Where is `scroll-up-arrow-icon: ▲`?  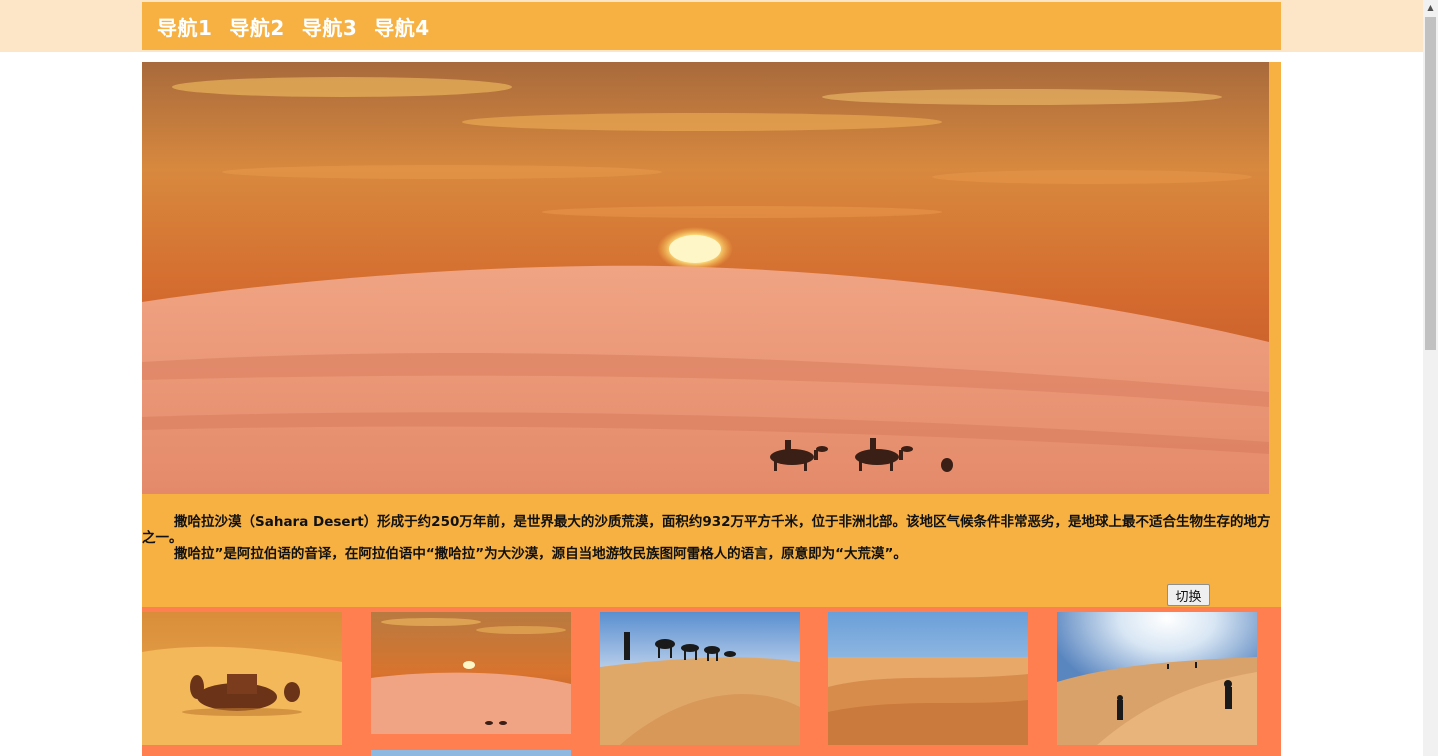
scroll-up-arrow-icon: ▲ is located at coordinates (1430, 7).